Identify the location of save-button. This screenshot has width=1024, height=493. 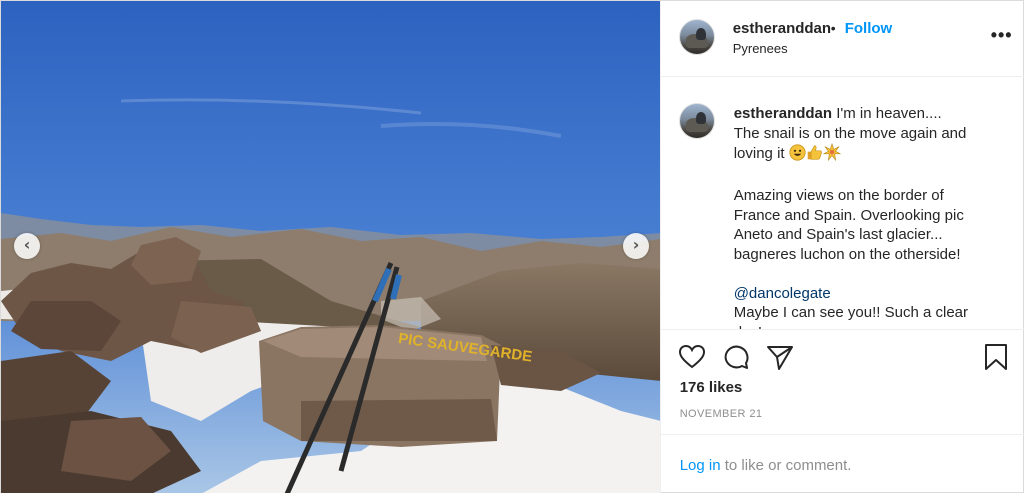
(996, 357).